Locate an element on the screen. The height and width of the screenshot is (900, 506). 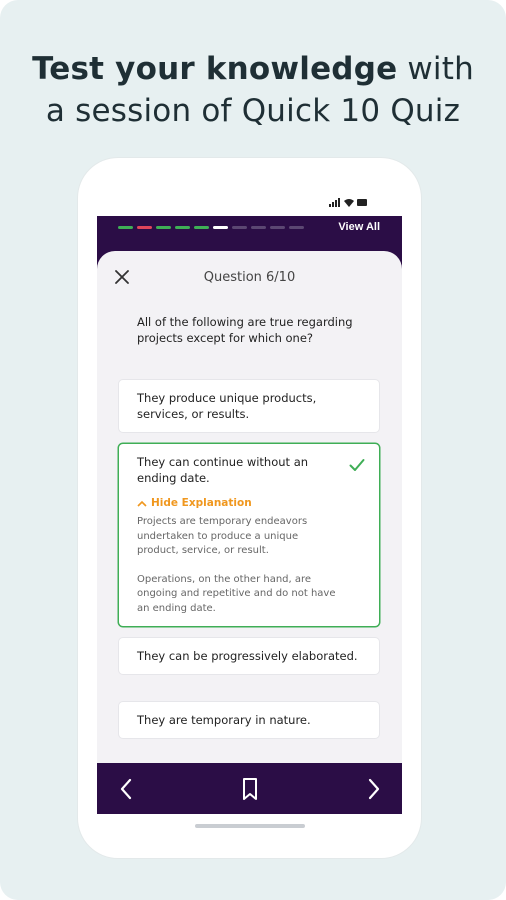
status-icons is located at coordinates (349, 203).